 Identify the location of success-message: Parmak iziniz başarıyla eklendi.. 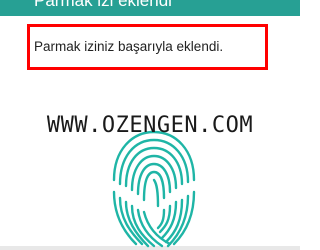
(129, 46).